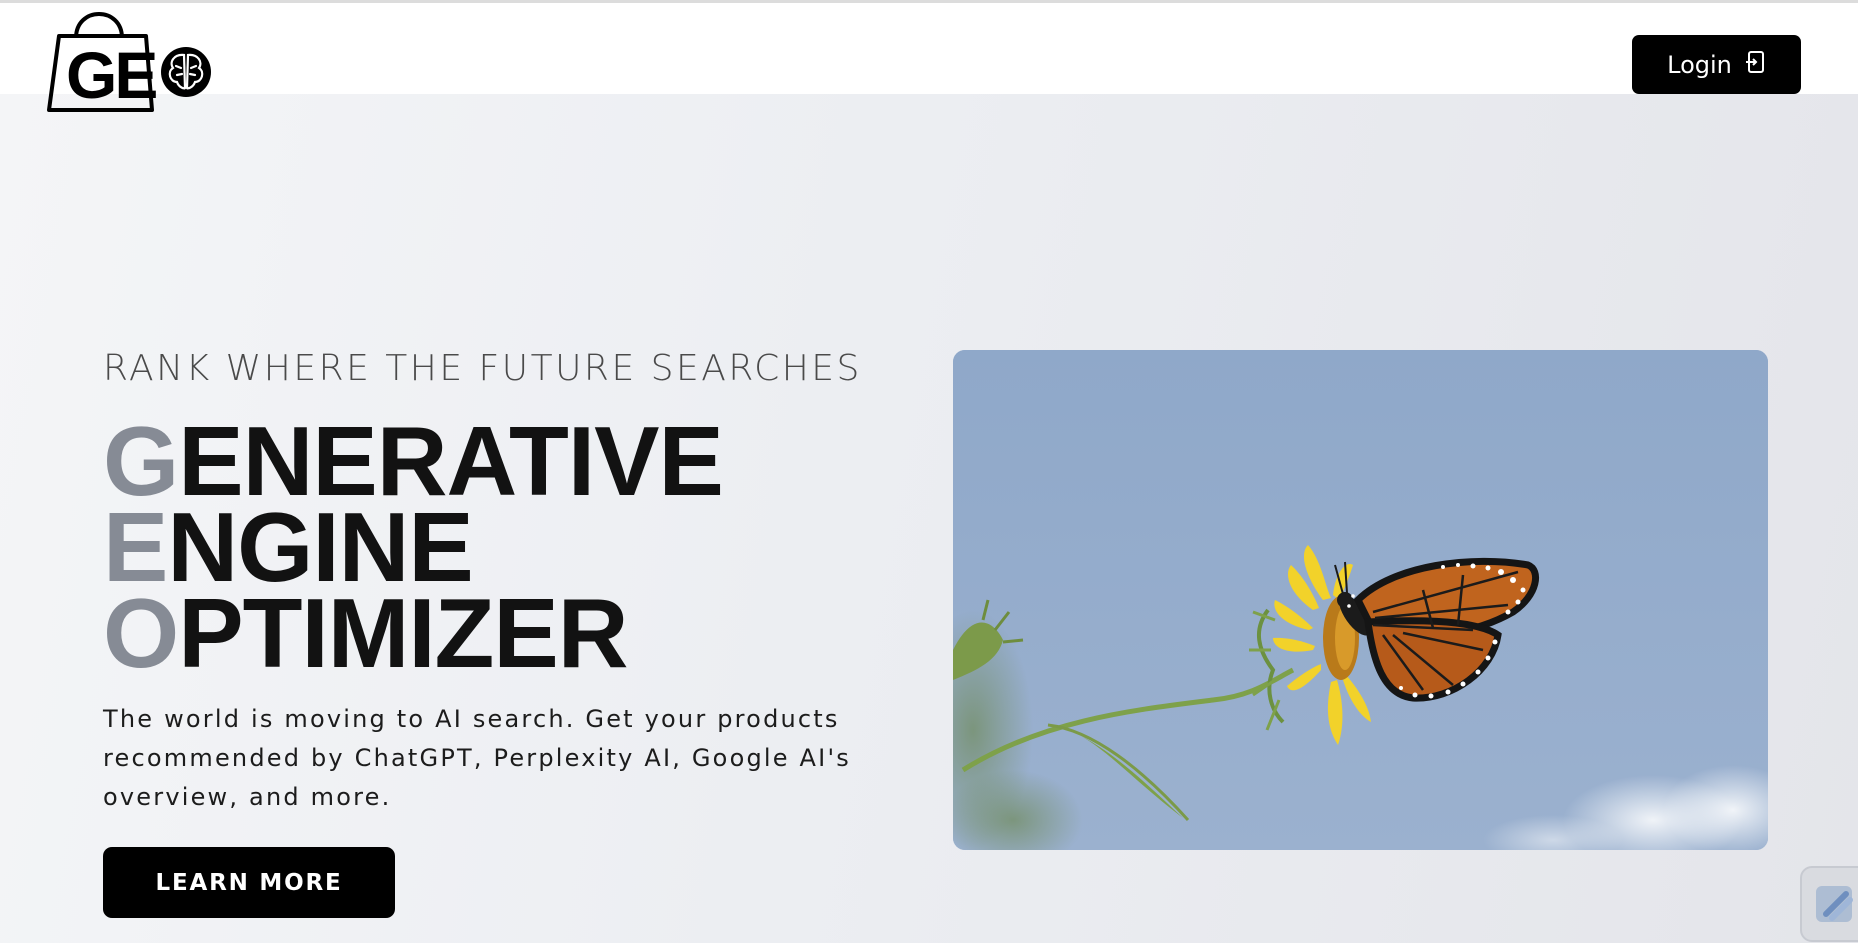 This screenshot has height=943, width=1858. I want to click on chat-widget-button, so click(1829, 904).